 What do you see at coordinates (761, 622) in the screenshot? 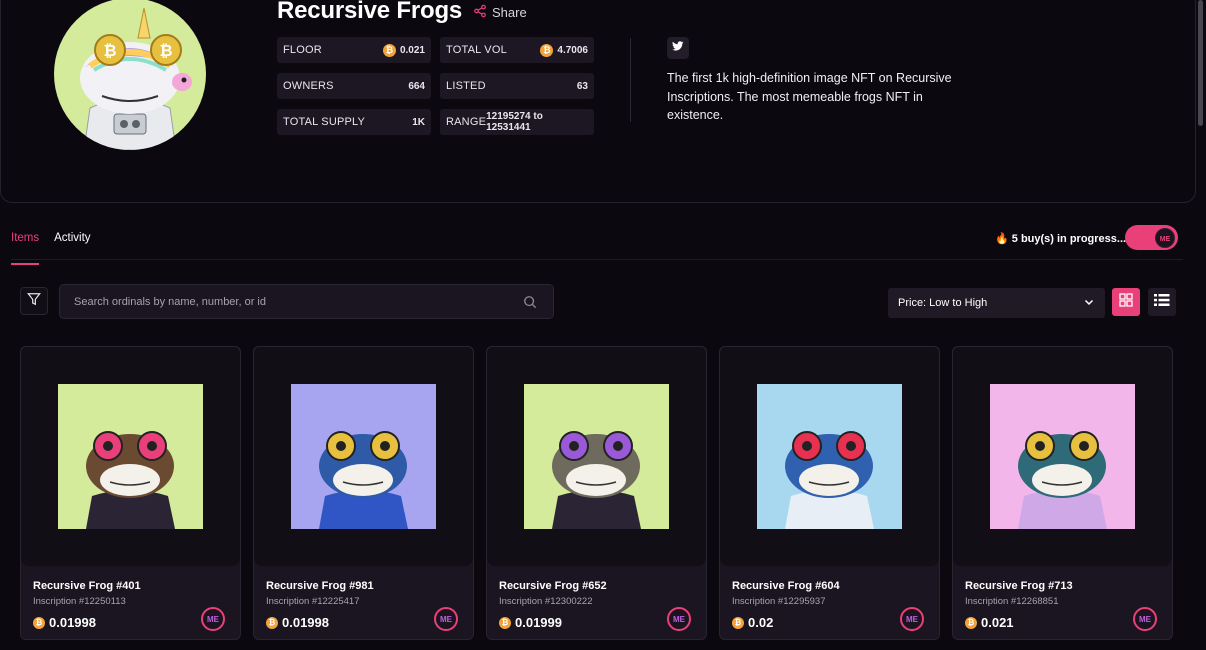
I see `item-price-value: 0.02` at bounding box center [761, 622].